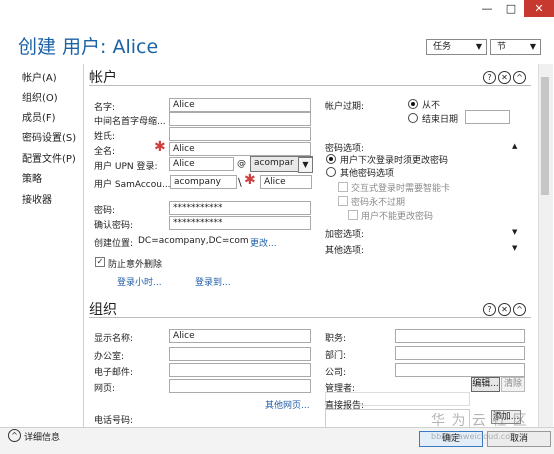 The height and width of the screenshot is (454, 554). I want to click on first-name-input: Alice, so click(240, 105).